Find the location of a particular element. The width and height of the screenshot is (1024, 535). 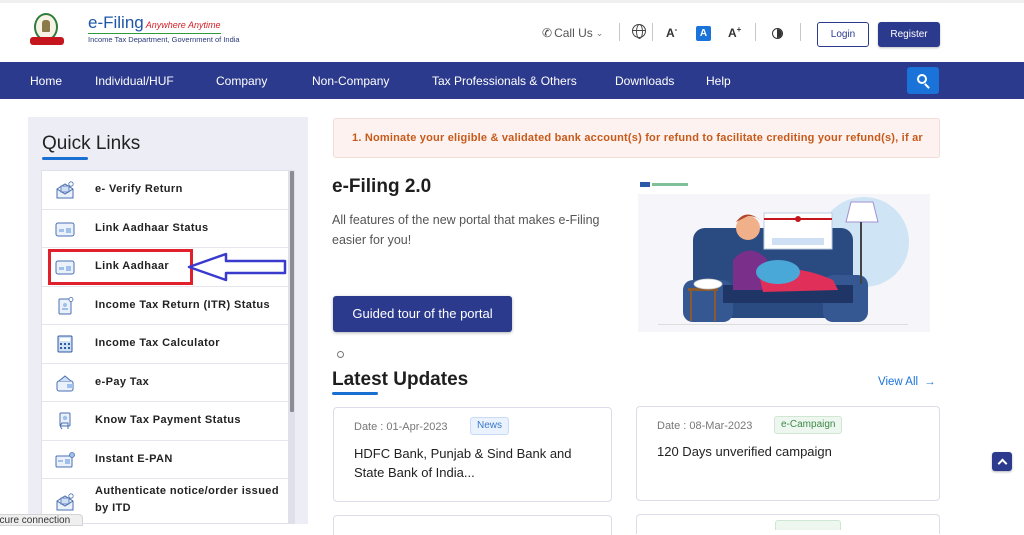

update-text: 120 Days unverified campaign is located at coordinates (744, 451).